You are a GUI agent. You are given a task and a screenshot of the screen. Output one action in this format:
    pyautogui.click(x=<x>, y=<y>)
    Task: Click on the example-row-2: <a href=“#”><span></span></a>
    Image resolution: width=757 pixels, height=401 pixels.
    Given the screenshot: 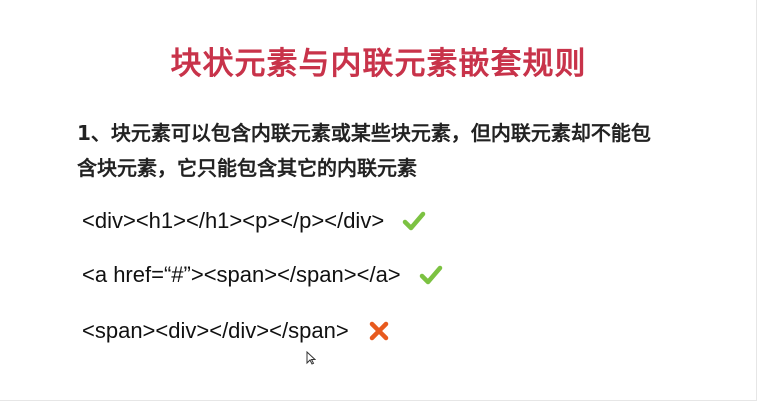 What is the action you would take?
    pyautogui.click(x=262, y=275)
    